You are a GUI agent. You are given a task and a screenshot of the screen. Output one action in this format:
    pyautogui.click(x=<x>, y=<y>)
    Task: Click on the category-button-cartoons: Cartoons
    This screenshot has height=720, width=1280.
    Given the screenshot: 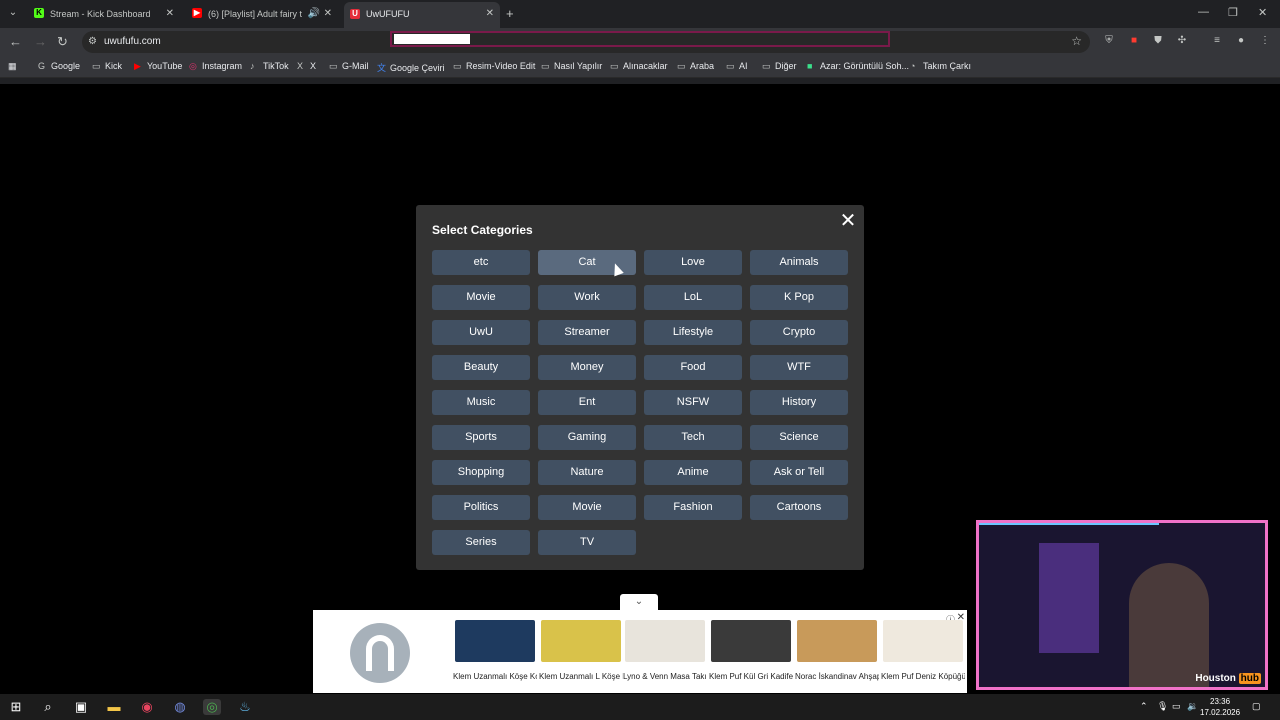 What is the action you would take?
    pyautogui.click(x=799, y=507)
    